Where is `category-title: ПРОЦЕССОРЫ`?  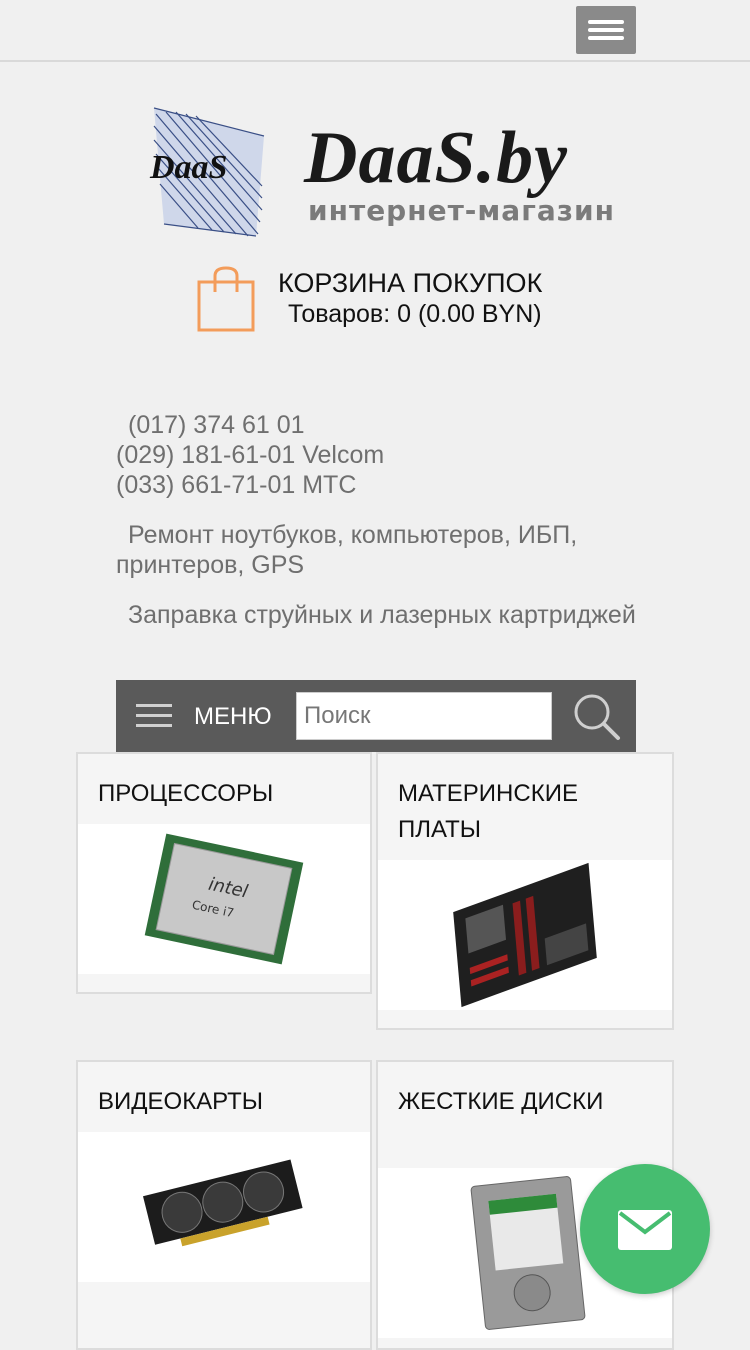
category-title: ПРОЦЕССОРЫ is located at coordinates (186, 793).